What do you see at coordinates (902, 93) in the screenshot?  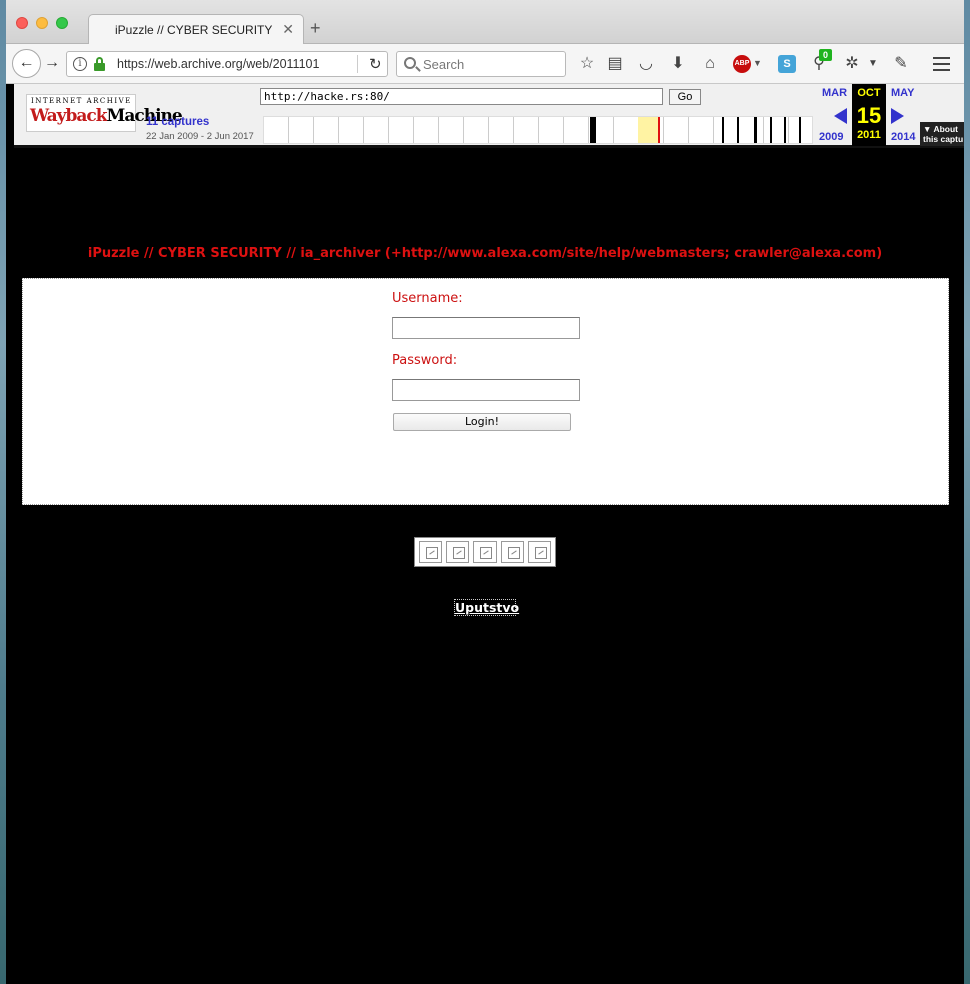 I see `next-month-link: MAY` at bounding box center [902, 93].